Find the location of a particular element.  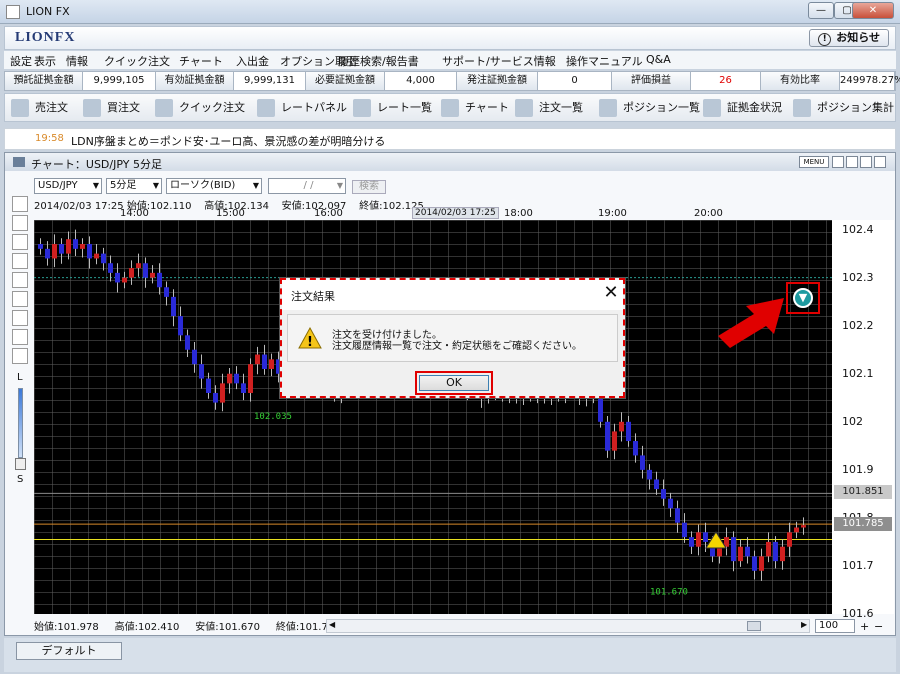

sell-arrow-icon: sell-arrow-icon is located at coordinates (20, 108).